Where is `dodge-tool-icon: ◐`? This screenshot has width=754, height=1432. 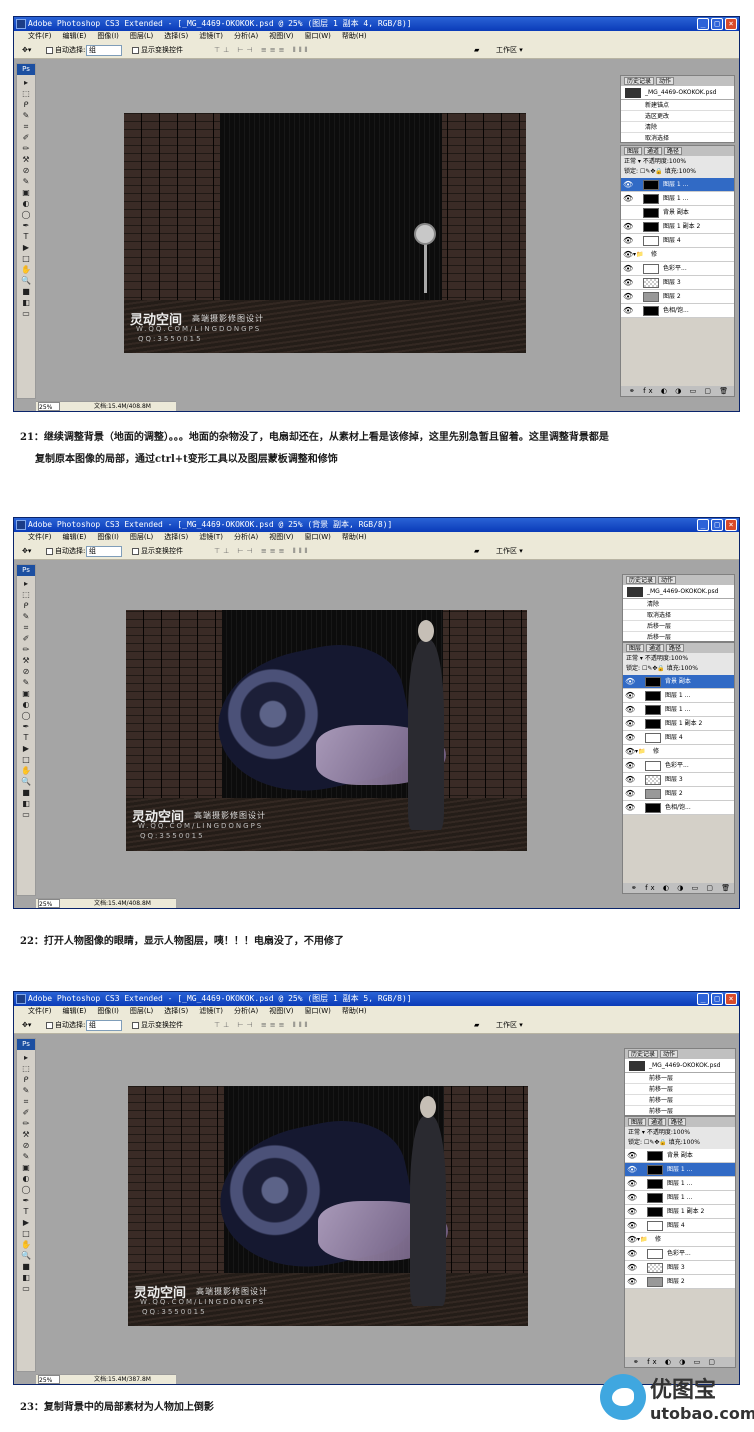 dodge-tool-icon: ◐ is located at coordinates (26, 1178).